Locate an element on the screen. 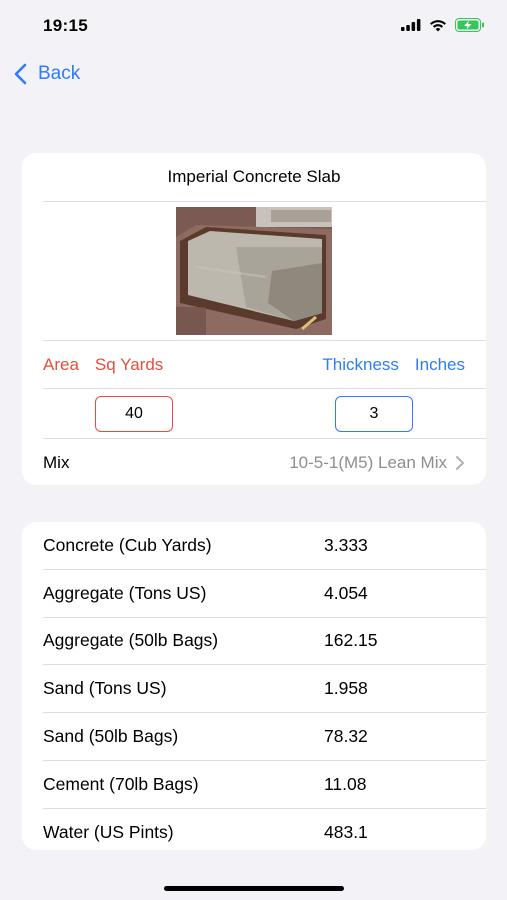 Image resolution: width=507 pixels, height=900 pixels. result-row: Sand (Tons US) 1.958 is located at coordinates (254, 688).